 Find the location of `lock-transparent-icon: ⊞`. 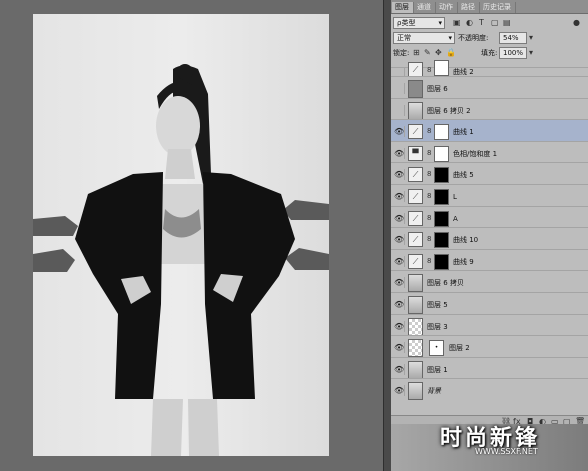

lock-transparent-icon: ⊞ is located at coordinates (416, 53).